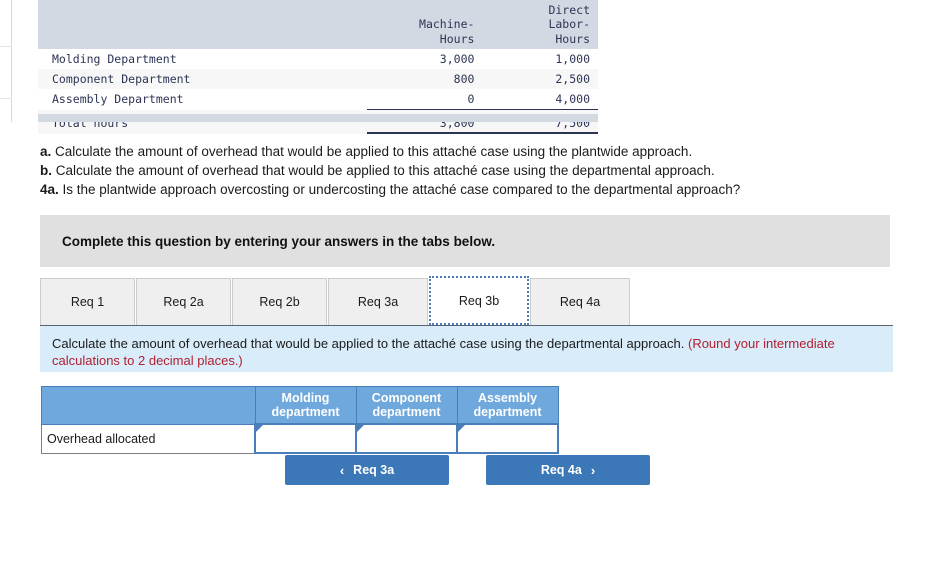  I want to click on prev-req-3a-button: ‹ Req 3a, so click(367, 470).